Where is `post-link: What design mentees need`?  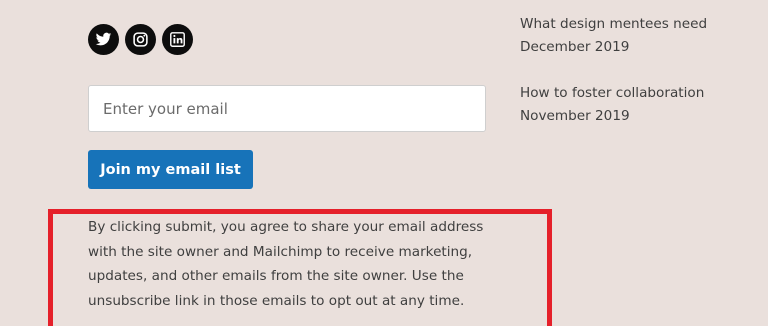 post-link: What design mentees need is located at coordinates (640, 24).